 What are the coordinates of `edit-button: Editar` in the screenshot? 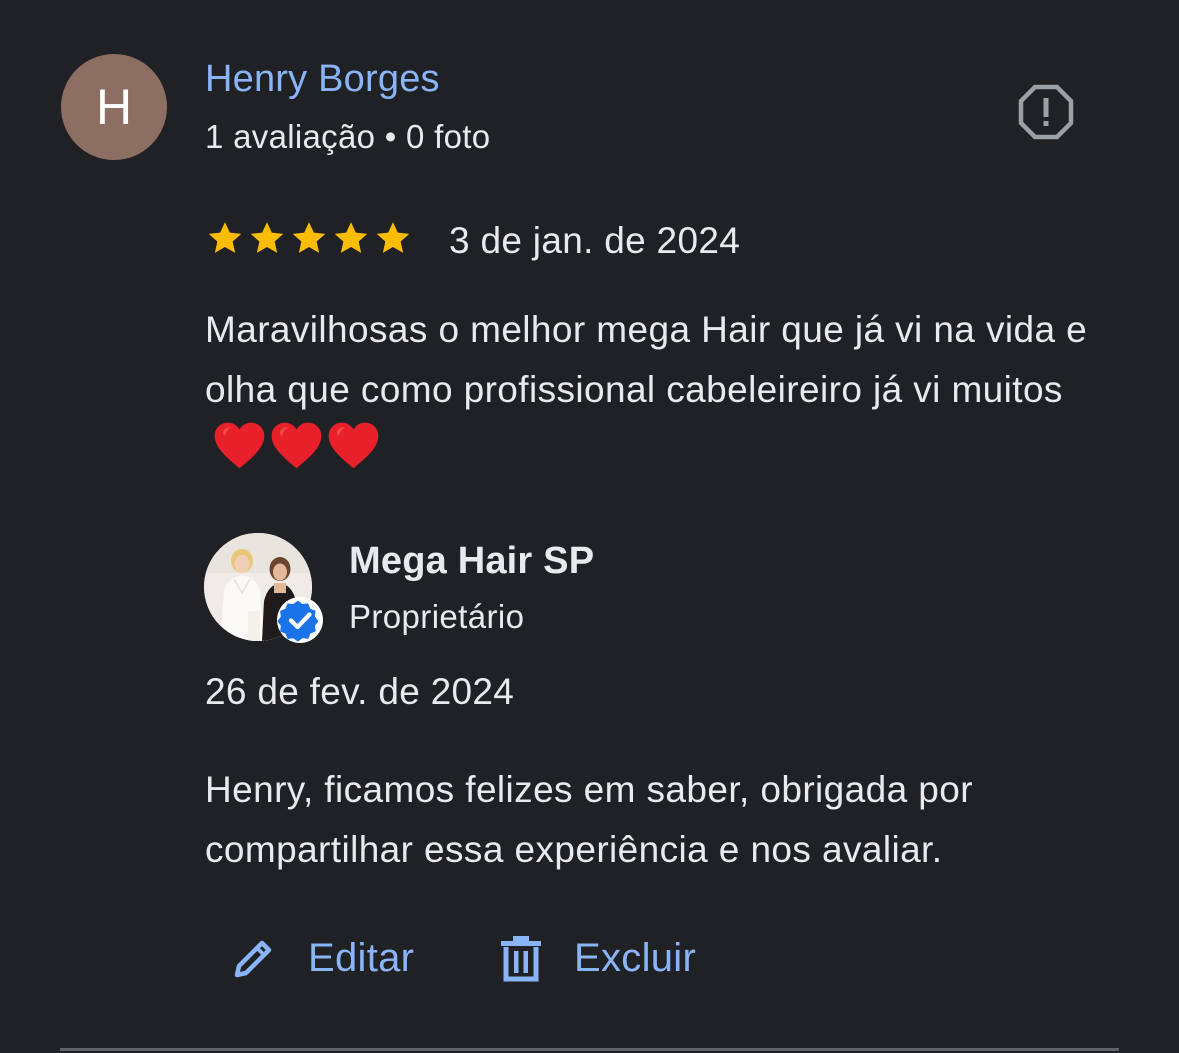 It's located at (322, 958).